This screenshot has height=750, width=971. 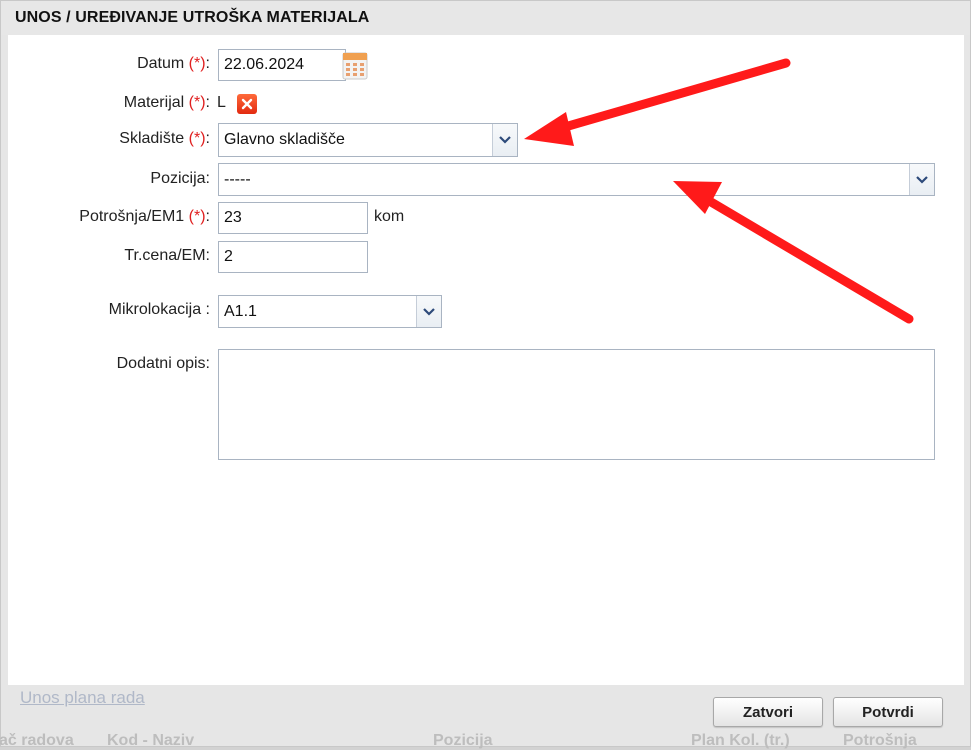 What do you see at coordinates (282, 65) in the screenshot?
I see `datum-input: 22.06.2024` at bounding box center [282, 65].